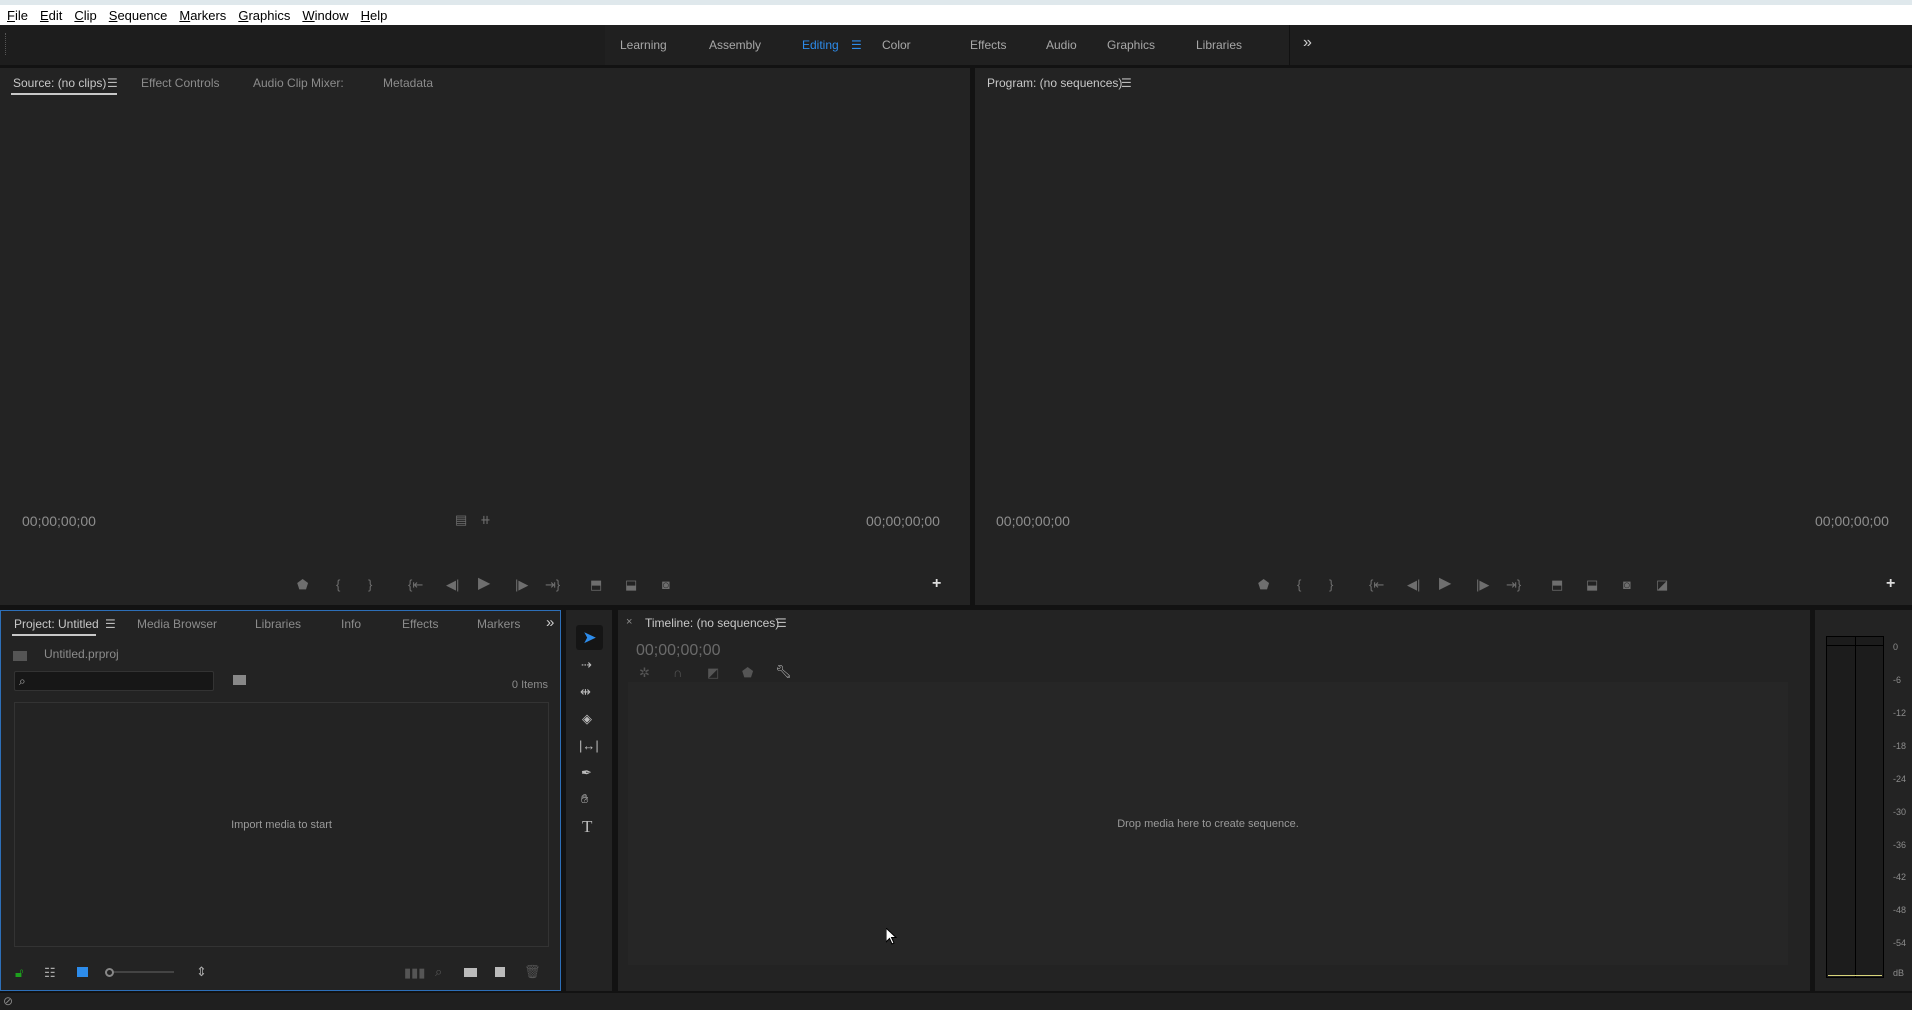 The width and height of the screenshot is (1912, 1010). Describe the element at coordinates (1307, 43) in the screenshot. I see `workspace-overflow-button: »` at that location.